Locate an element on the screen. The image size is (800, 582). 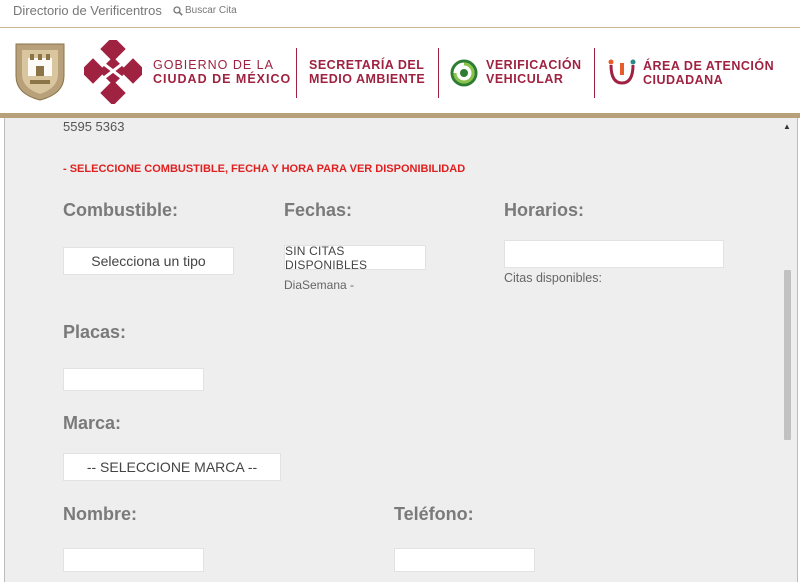
hours-select is located at coordinates (614, 254).